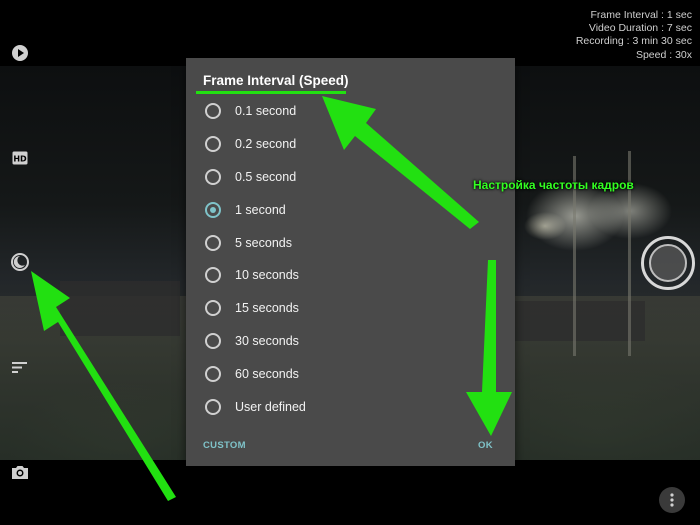 Image resolution: width=700 pixels, height=525 pixels. I want to click on interval-button, so click(20, 262).